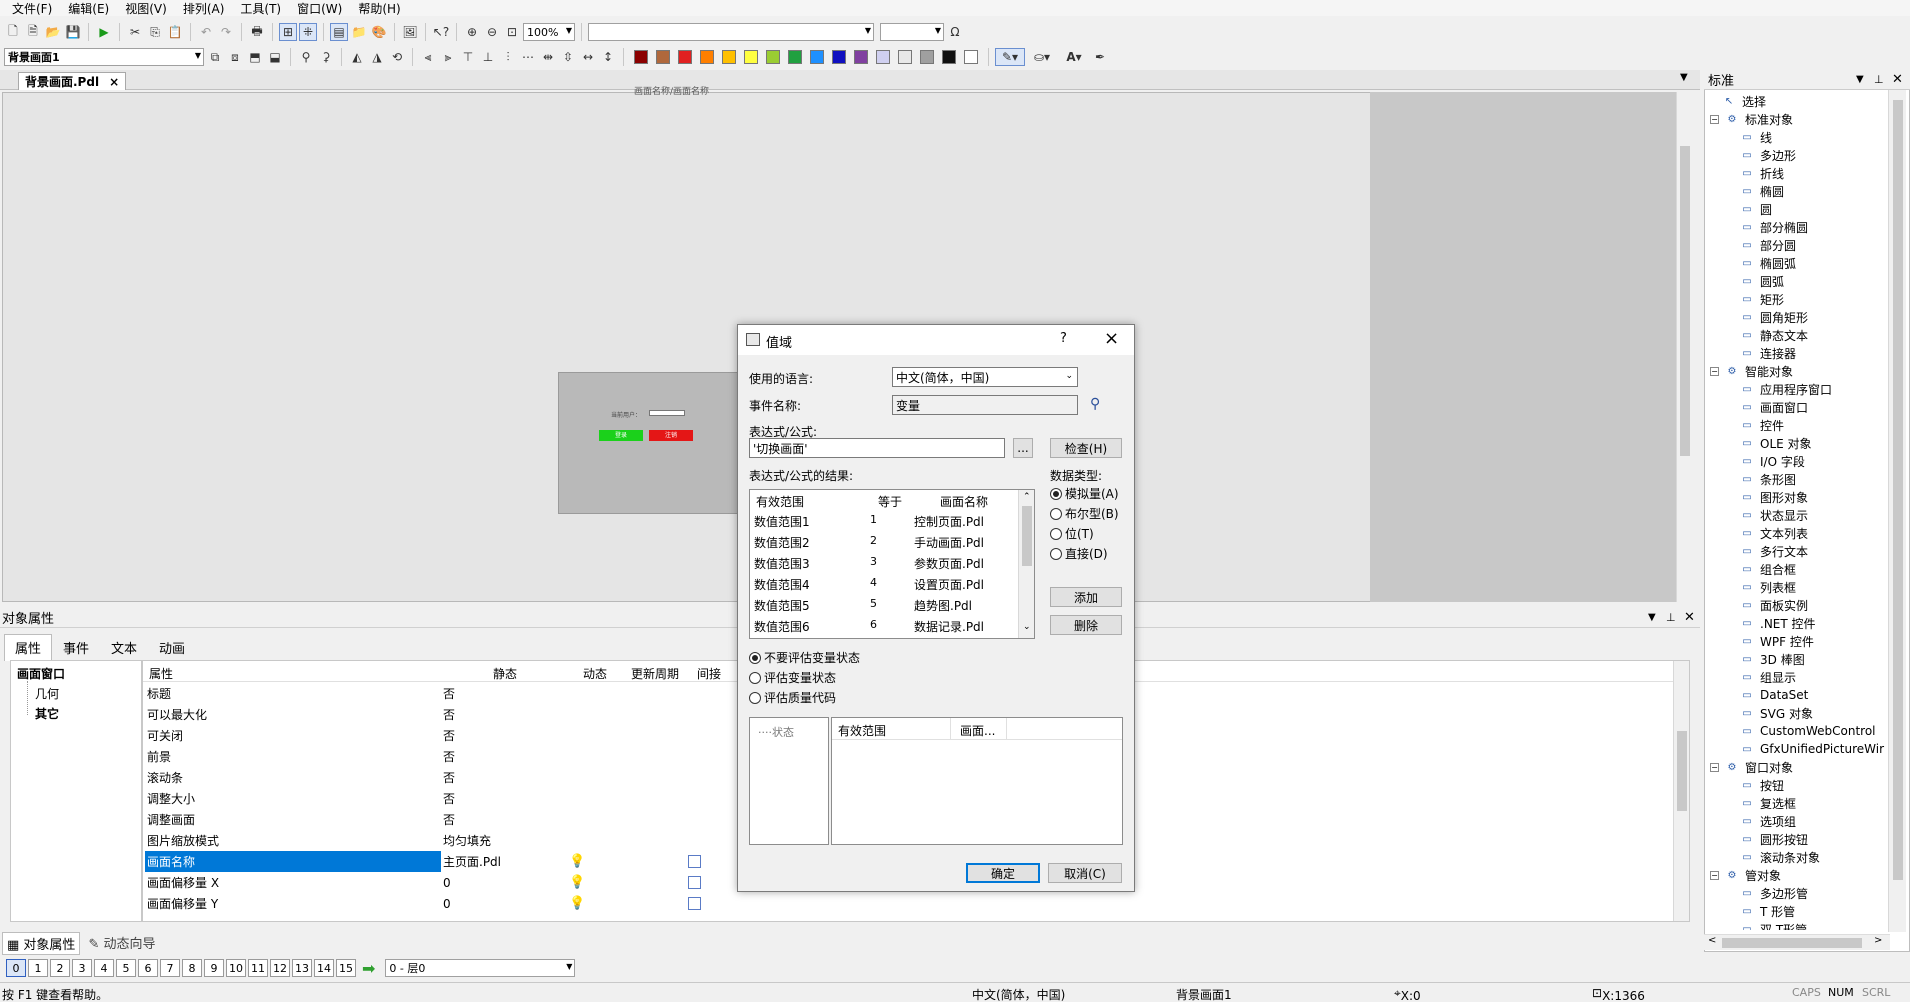  What do you see at coordinates (1762, 281) in the screenshot?
I see `tree-item: ▭ 圆弧` at bounding box center [1762, 281].